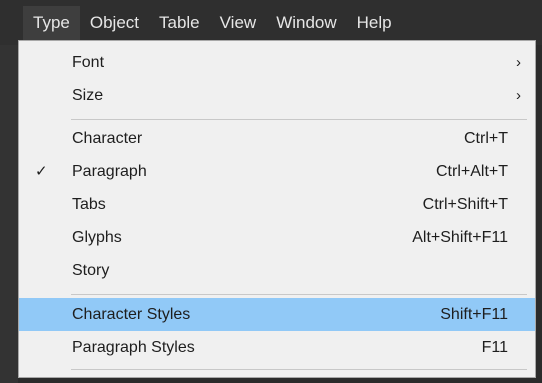 This screenshot has width=542, height=383. I want to click on menu-item-label: Size, so click(88, 95).